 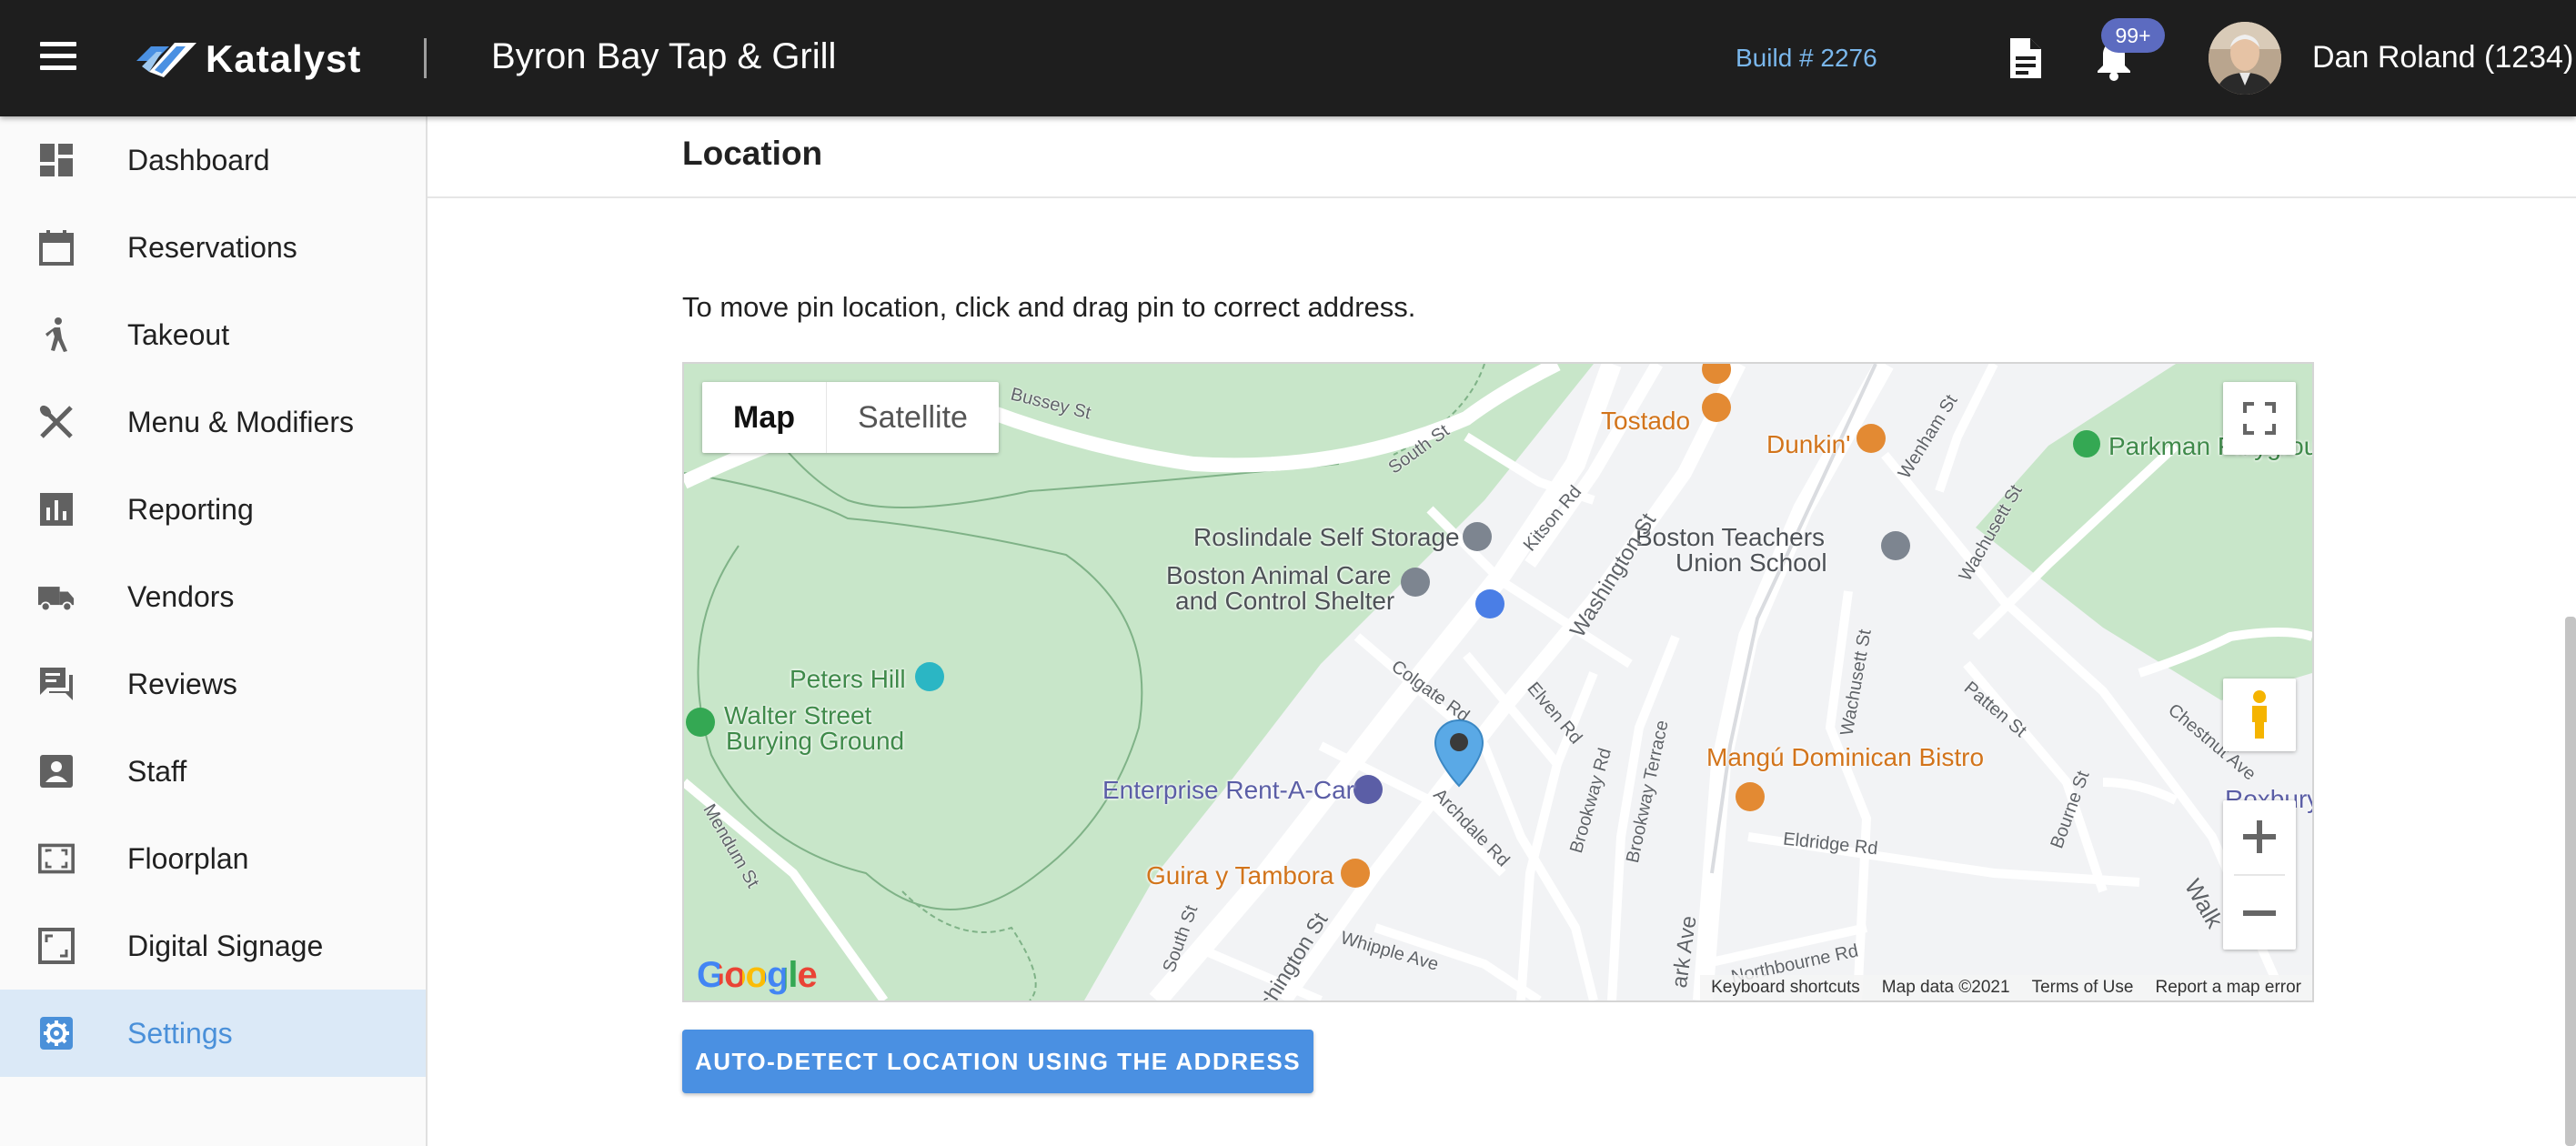 I want to click on sidebar-item-menu-modifiers: Menu & Modifiers, so click(x=213, y=422).